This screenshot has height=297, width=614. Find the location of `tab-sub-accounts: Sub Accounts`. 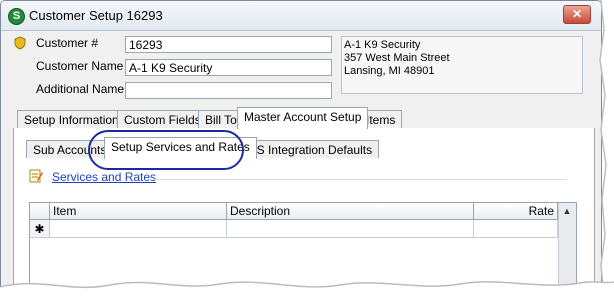

tab-sub-accounts: Sub Accounts is located at coordinates (70, 149).